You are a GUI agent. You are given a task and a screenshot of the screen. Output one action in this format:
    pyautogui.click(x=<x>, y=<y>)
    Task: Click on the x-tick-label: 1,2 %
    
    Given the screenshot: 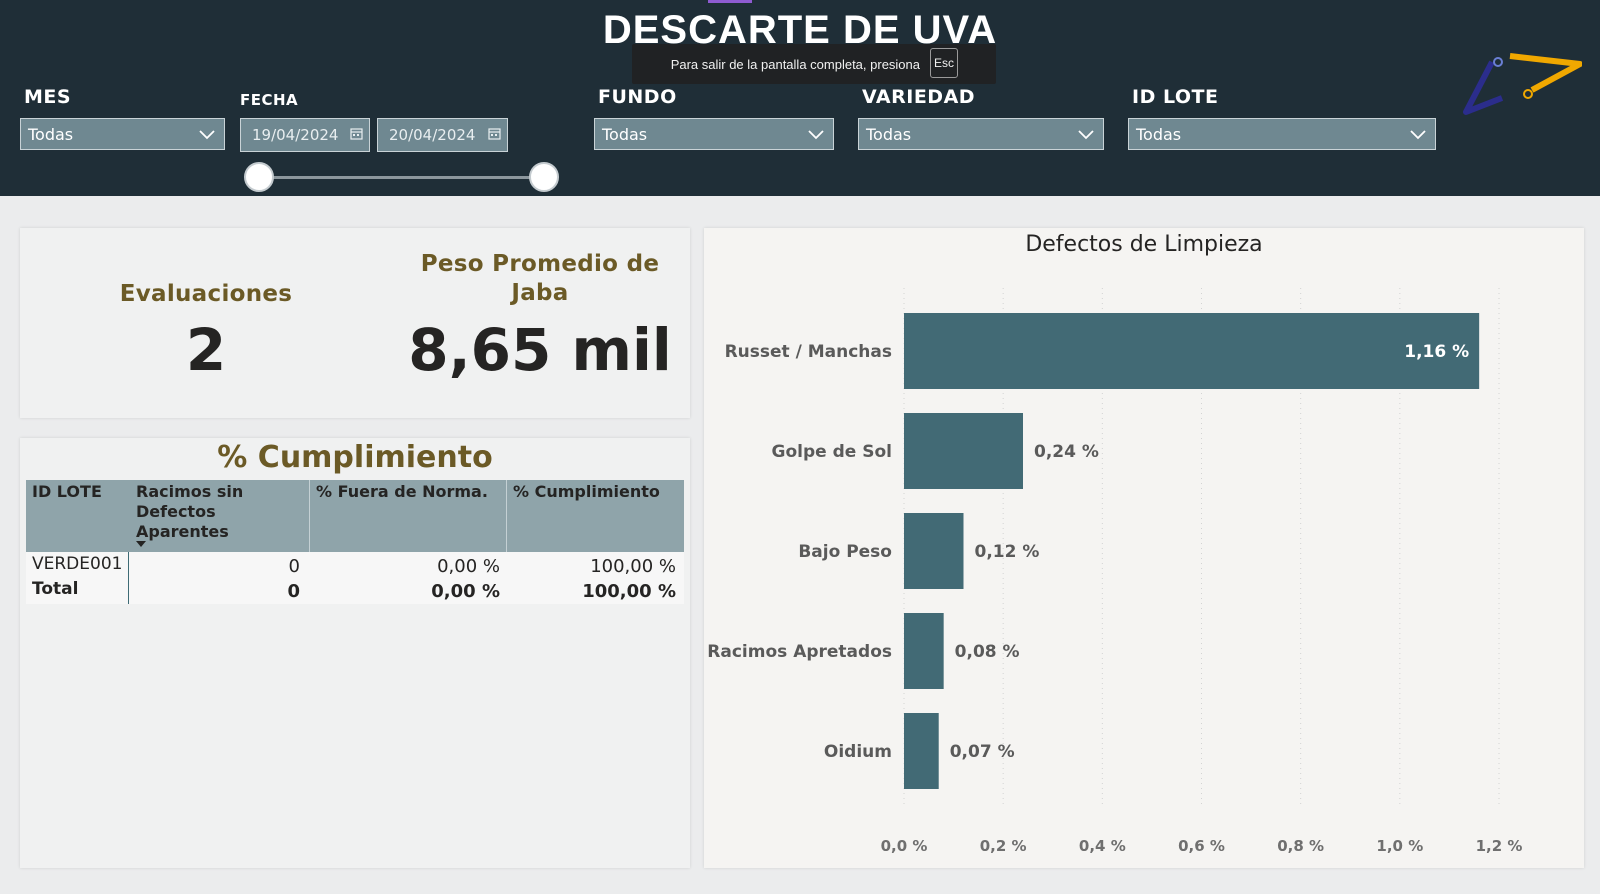 What is the action you would take?
    pyautogui.click(x=1499, y=846)
    